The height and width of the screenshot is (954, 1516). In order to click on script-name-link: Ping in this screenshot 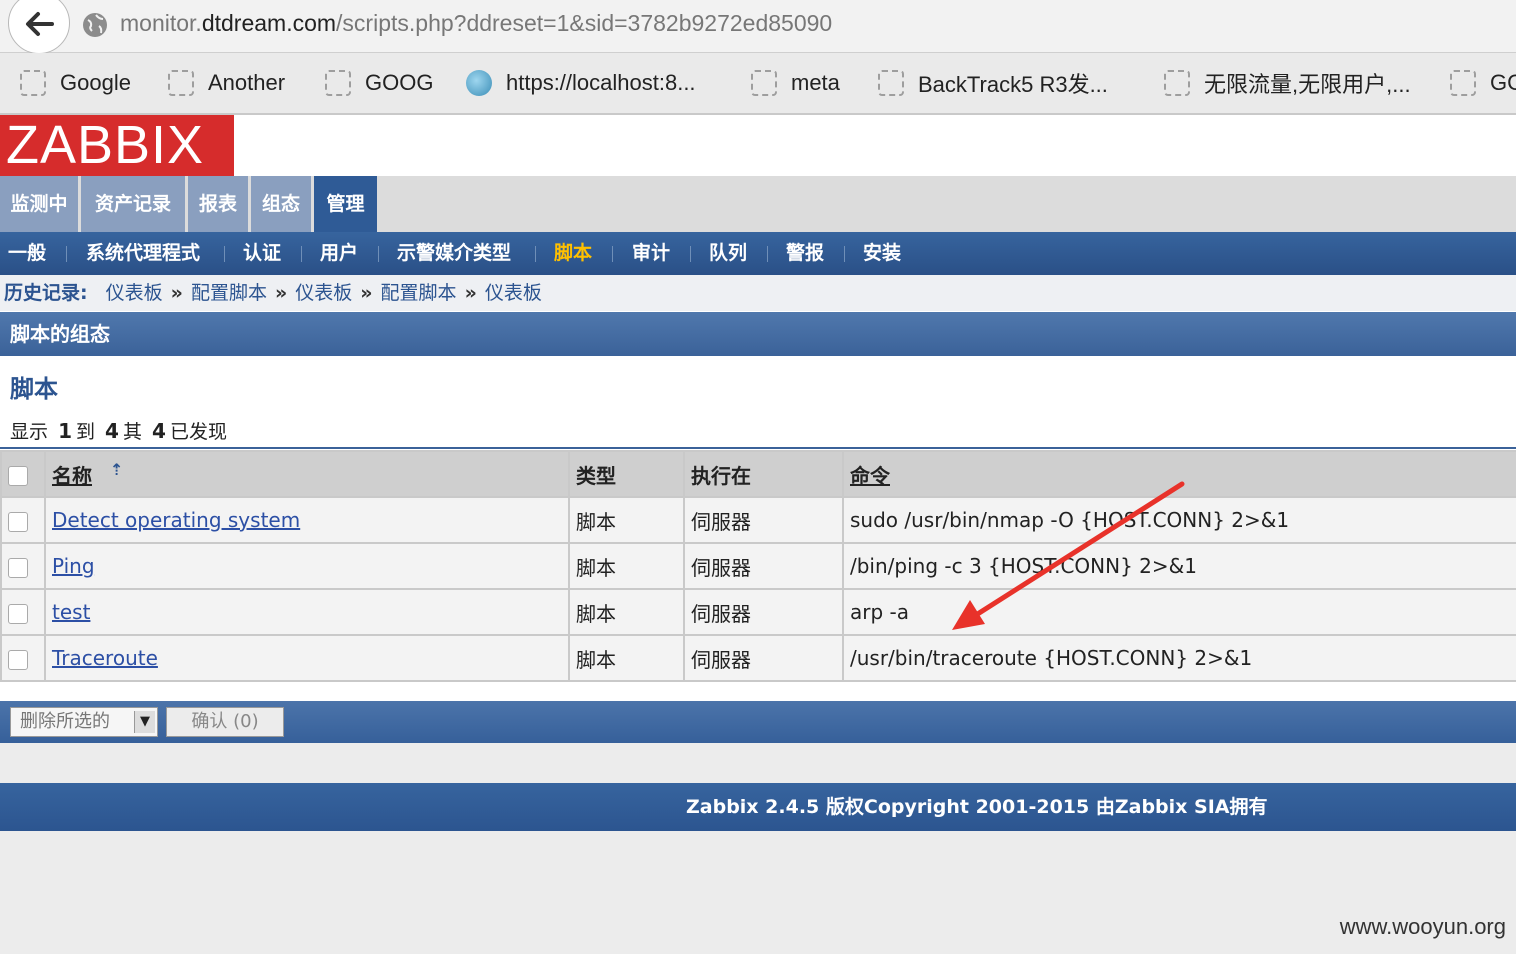, I will do `click(73, 566)`.